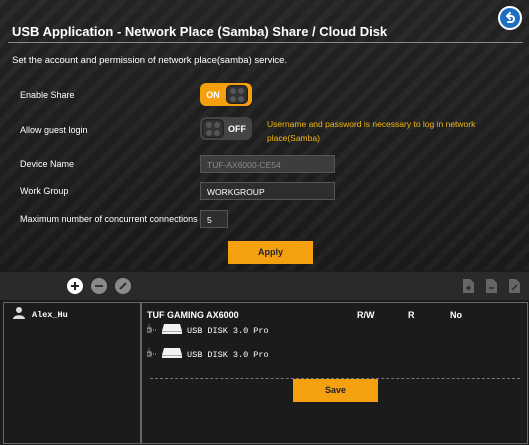  What do you see at coordinates (335, 390) in the screenshot?
I see `save-button: Save` at bounding box center [335, 390].